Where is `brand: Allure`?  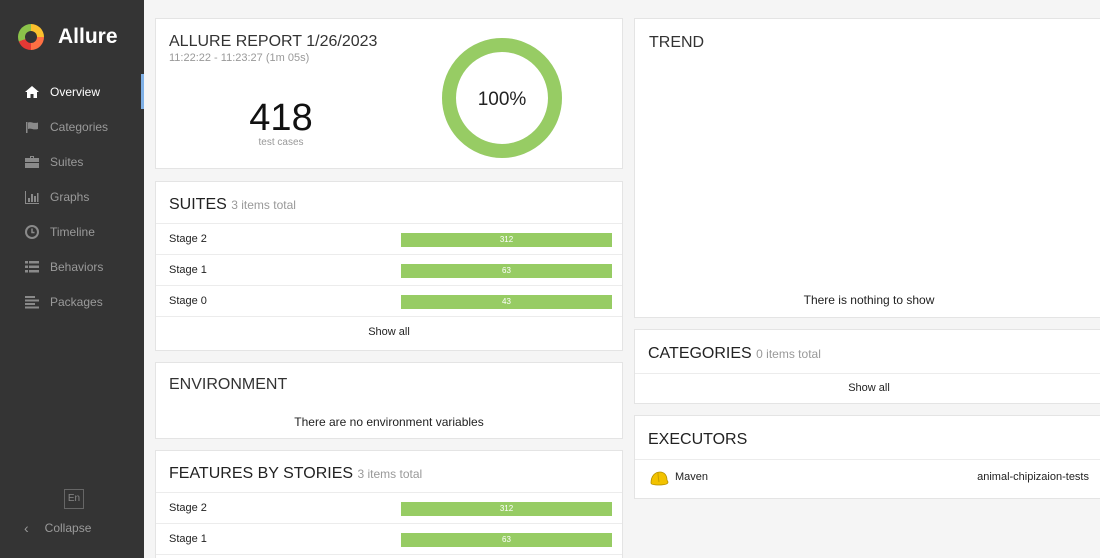
brand: Allure is located at coordinates (68, 37).